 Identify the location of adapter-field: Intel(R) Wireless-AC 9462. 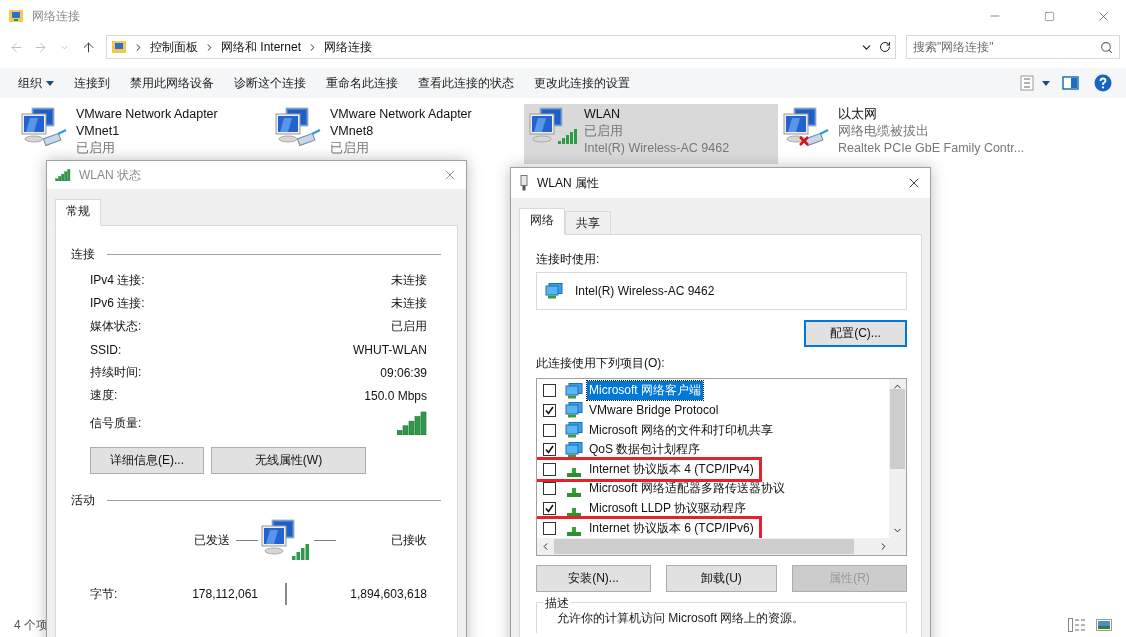
(721, 291).